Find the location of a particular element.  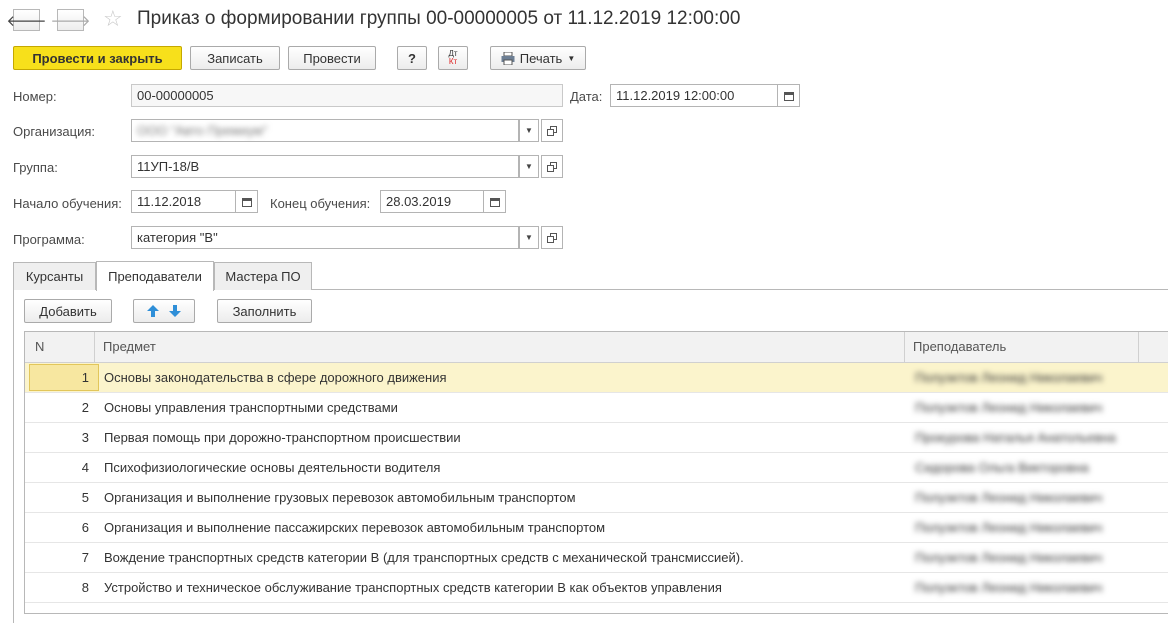

arrow-right-icon: 🡒 is located at coordinates (70, 21).